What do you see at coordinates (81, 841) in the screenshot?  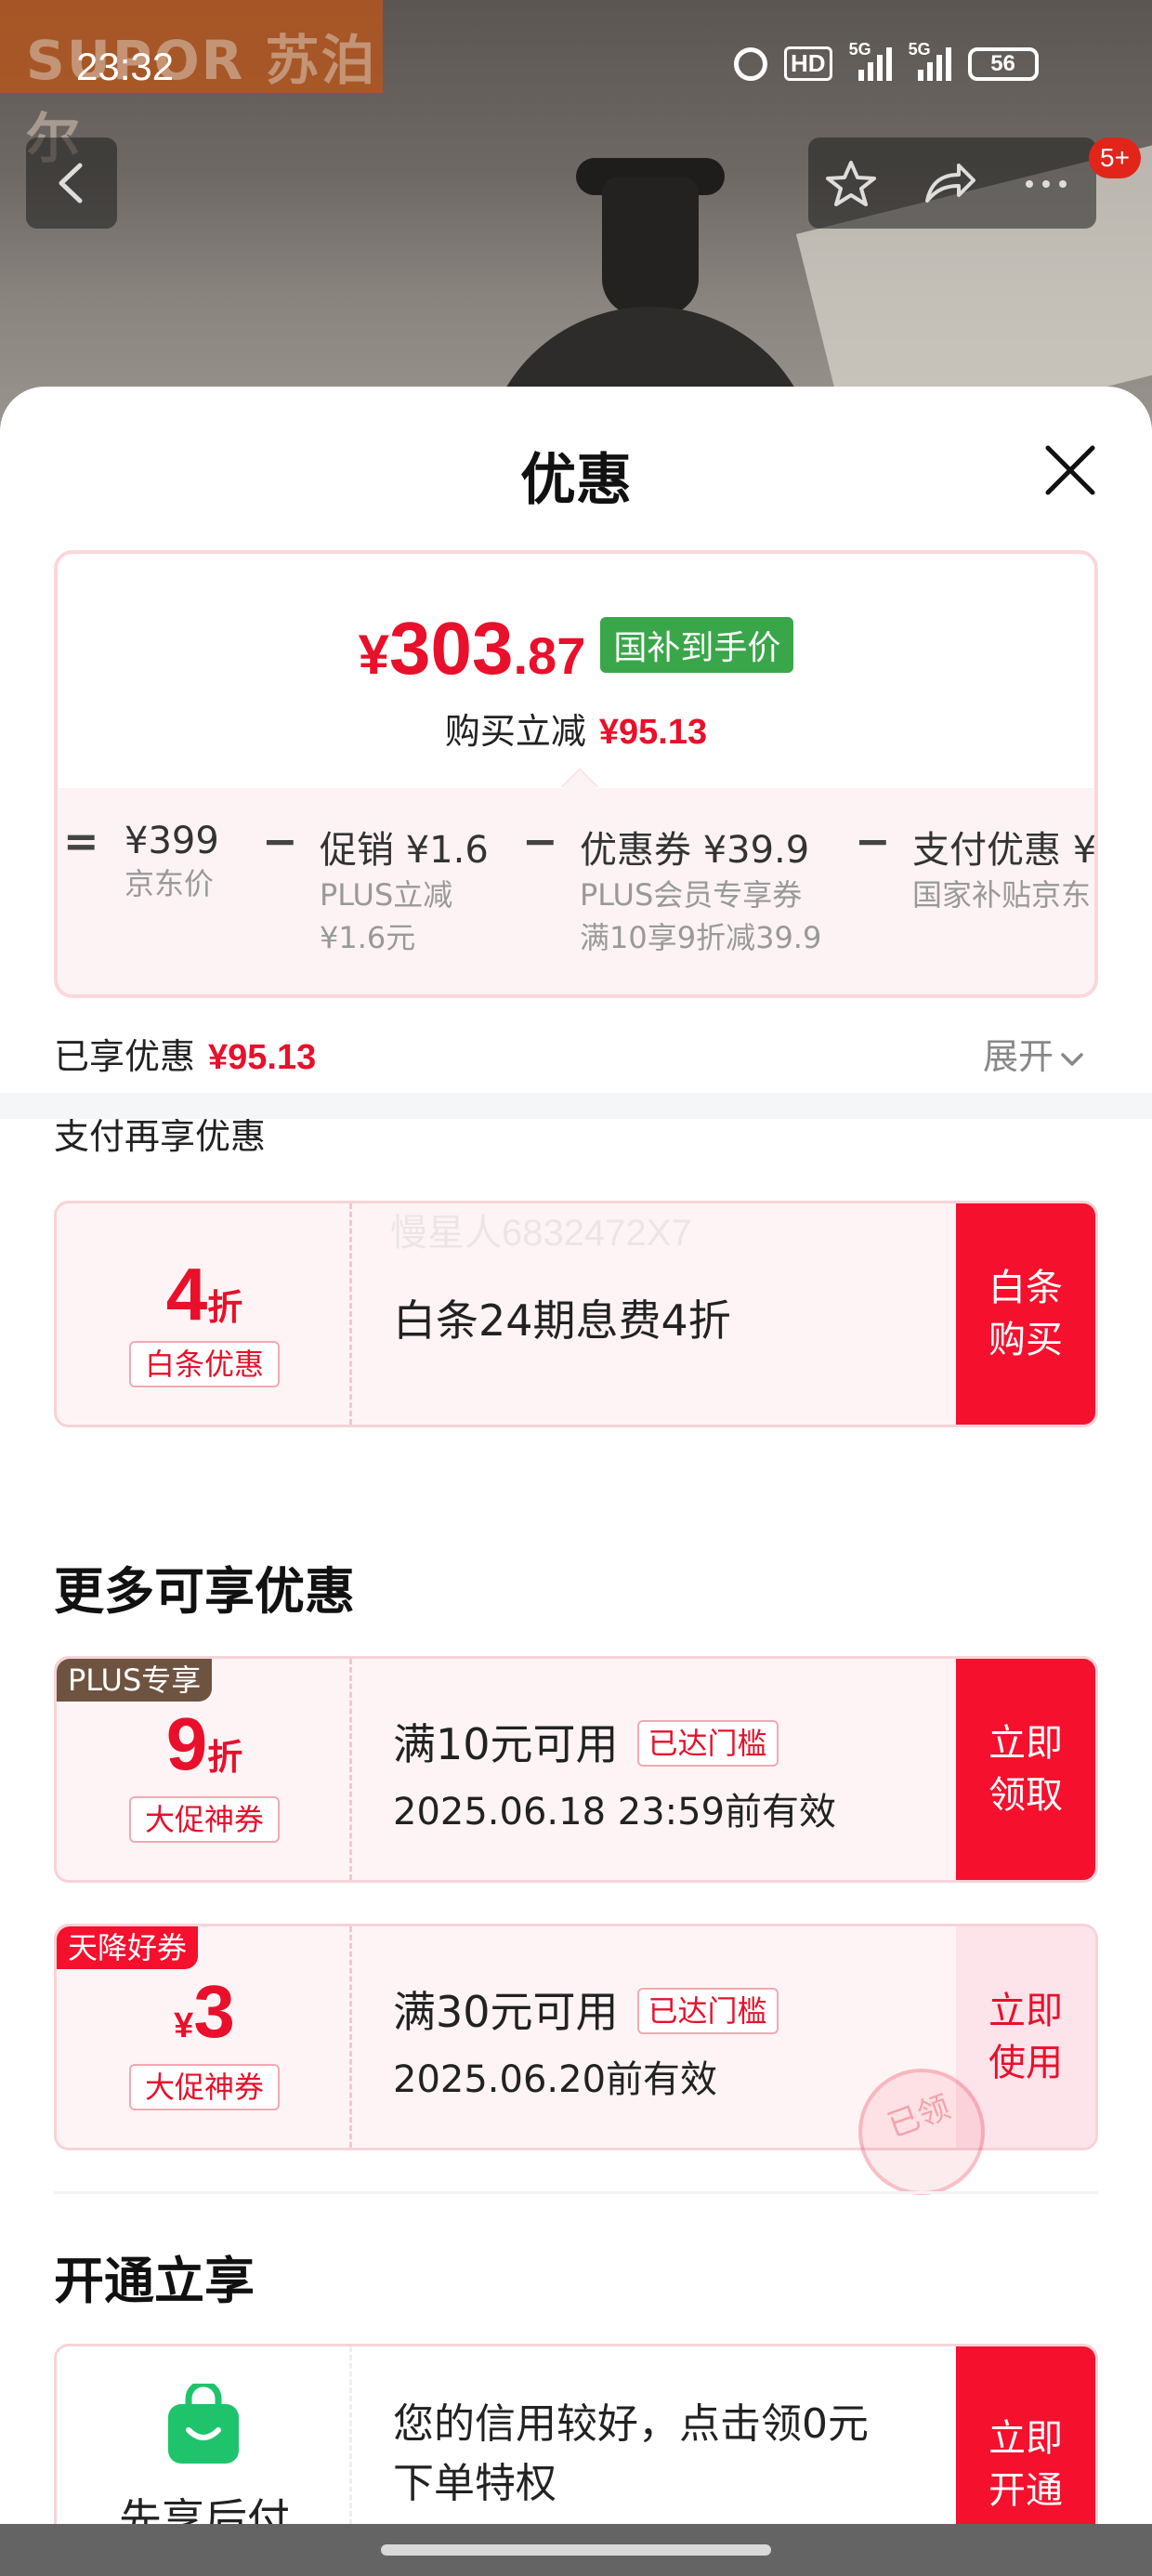 I see `breakdown-operator: =` at bounding box center [81, 841].